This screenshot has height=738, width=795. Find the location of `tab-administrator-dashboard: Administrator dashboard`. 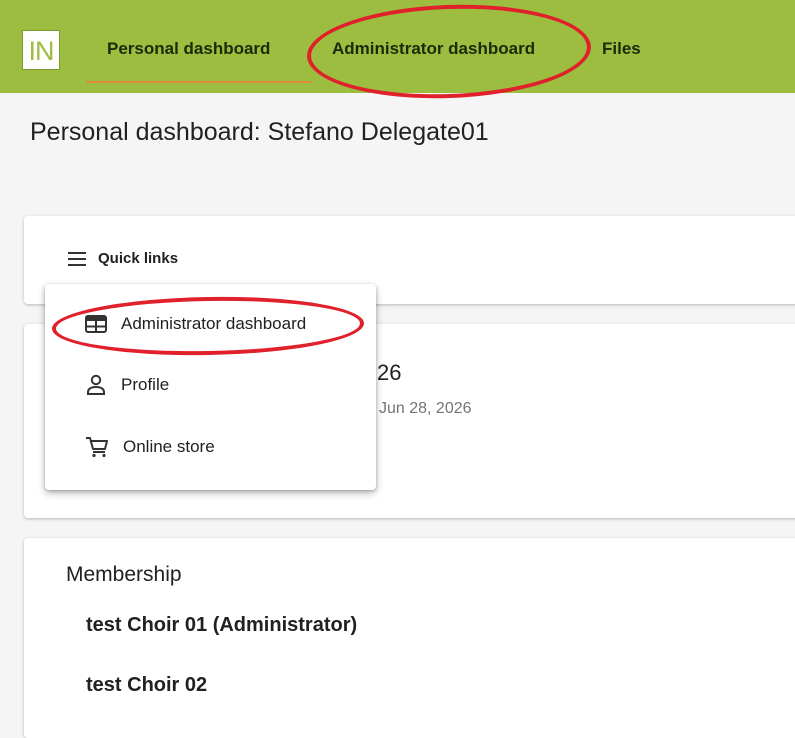

tab-administrator-dashboard: Administrator dashboard is located at coordinates (433, 49).